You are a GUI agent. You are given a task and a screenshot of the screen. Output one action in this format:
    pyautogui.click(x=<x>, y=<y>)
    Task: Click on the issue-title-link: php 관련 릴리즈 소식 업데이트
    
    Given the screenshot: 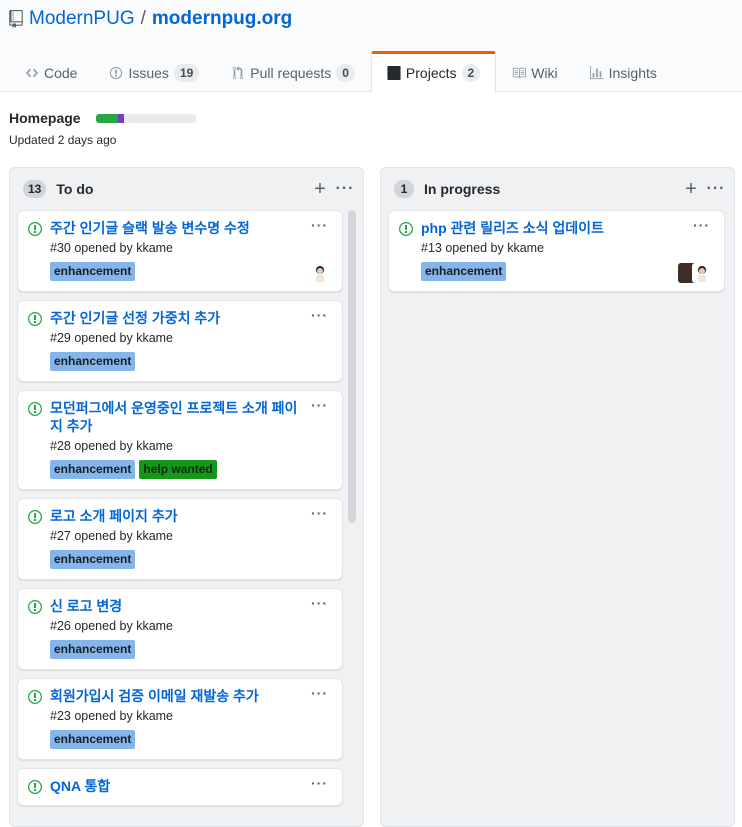 What is the action you would take?
    pyautogui.click(x=567, y=228)
    